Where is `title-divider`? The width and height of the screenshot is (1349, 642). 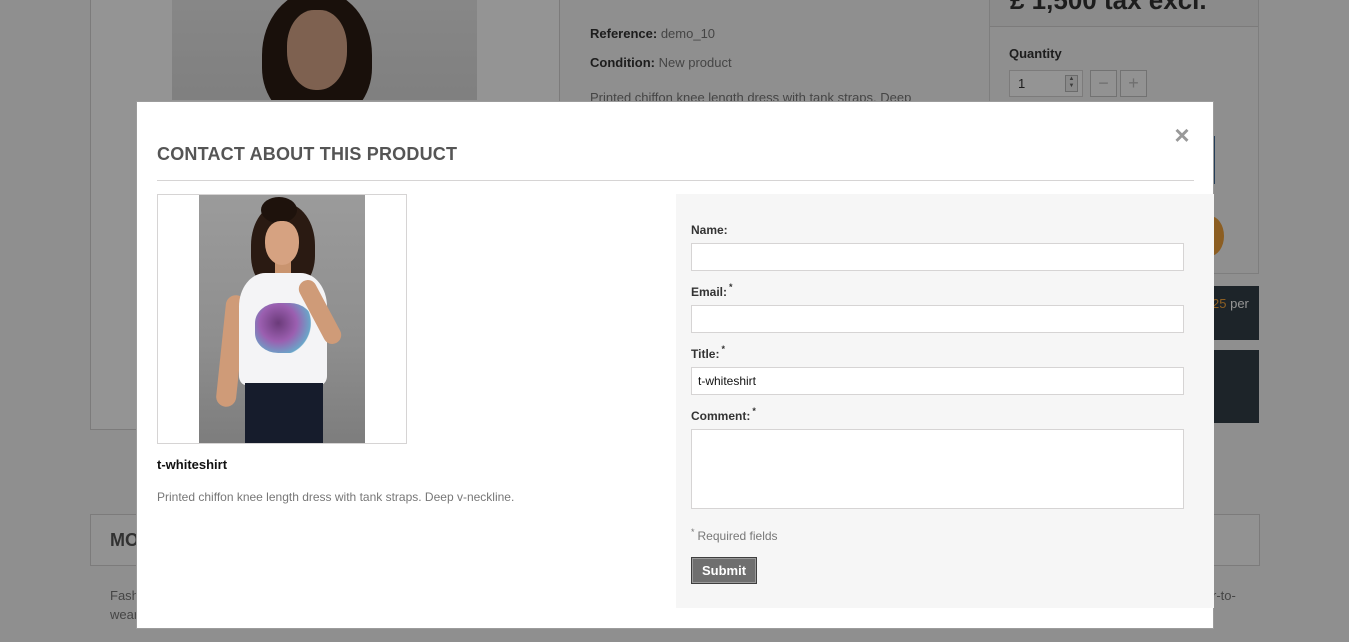
title-divider is located at coordinates (675, 180).